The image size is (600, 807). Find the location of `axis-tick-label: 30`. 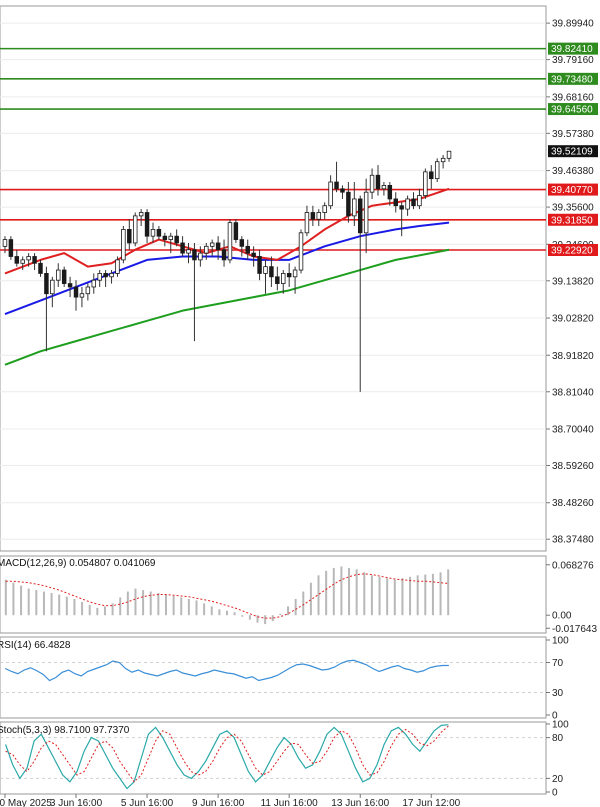

axis-tick-label: 30 is located at coordinates (558, 693).